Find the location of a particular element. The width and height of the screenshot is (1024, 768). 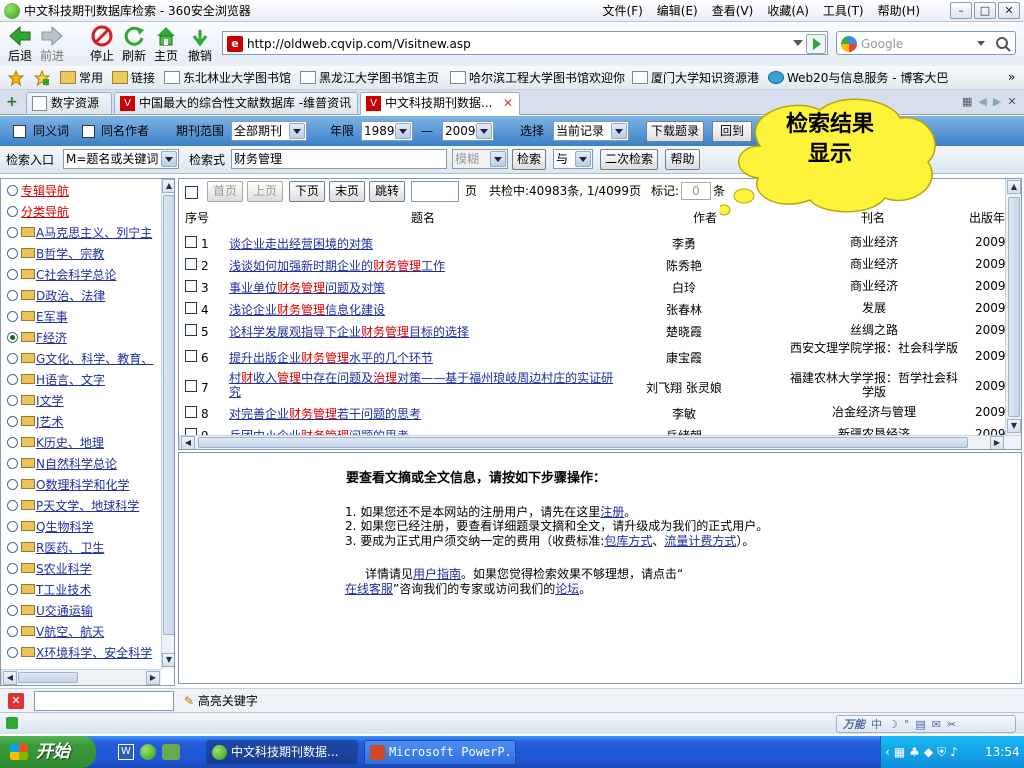

menu-tools: 工具(T) is located at coordinates (843, 11).